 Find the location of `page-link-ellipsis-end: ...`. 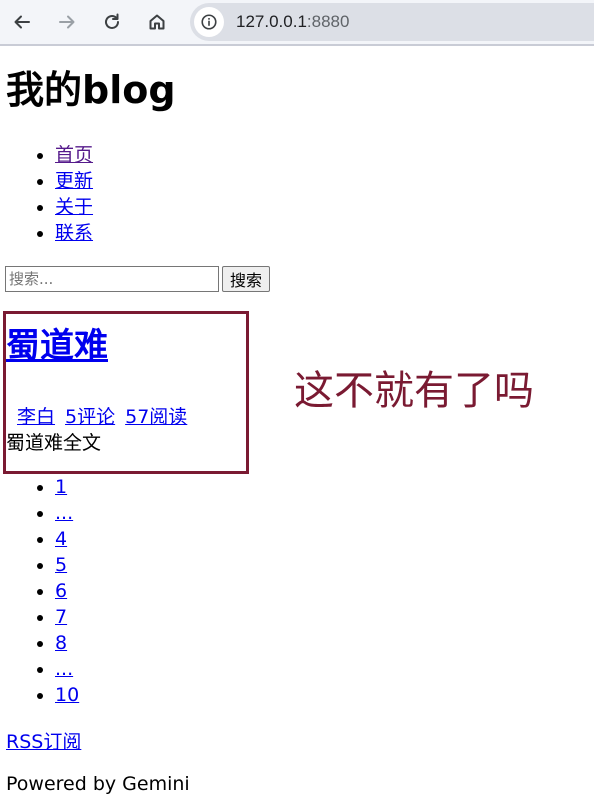

page-link-ellipsis-end: ... is located at coordinates (64, 669).